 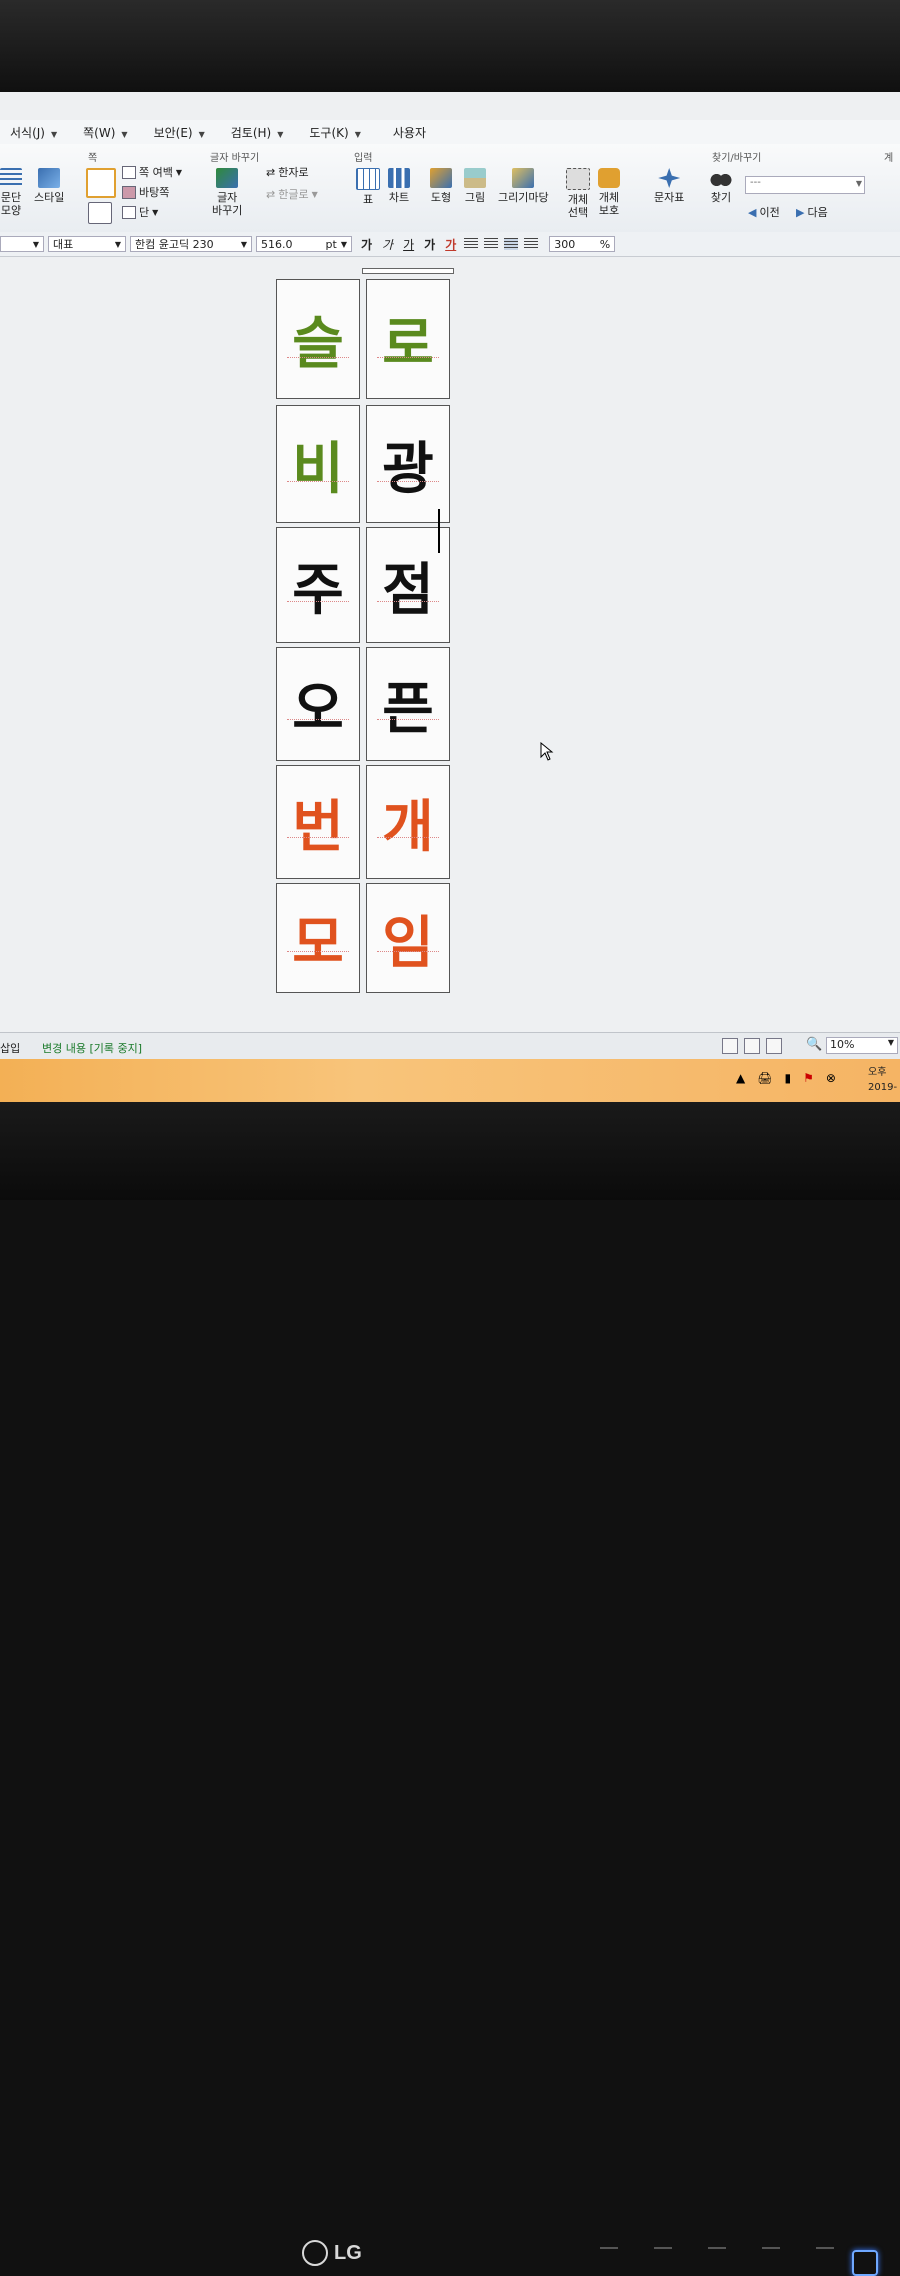 What do you see at coordinates (33, 132) in the screenshot?
I see `menu-format: 서식(J) ▼` at bounding box center [33, 132].